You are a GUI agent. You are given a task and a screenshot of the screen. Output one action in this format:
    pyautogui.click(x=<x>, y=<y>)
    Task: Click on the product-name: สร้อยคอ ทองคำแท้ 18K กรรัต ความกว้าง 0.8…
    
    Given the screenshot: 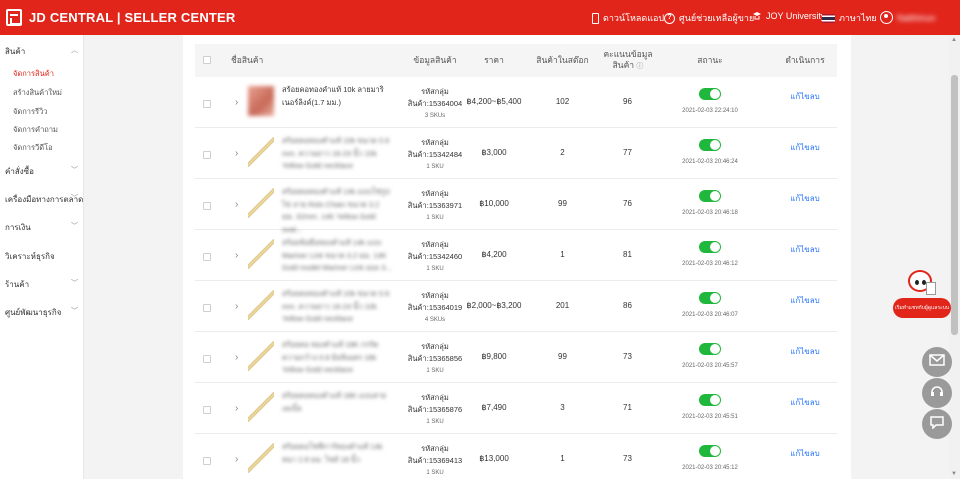 What is the action you would take?
    pyautogui.click(x=337, y=358)
    